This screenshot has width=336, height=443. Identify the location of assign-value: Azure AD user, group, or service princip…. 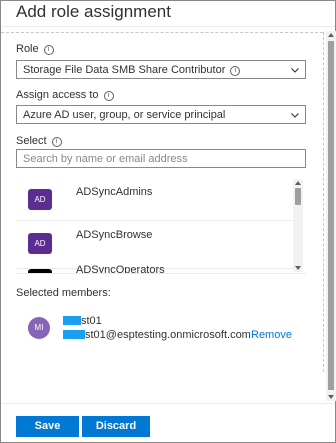
(124, 115).